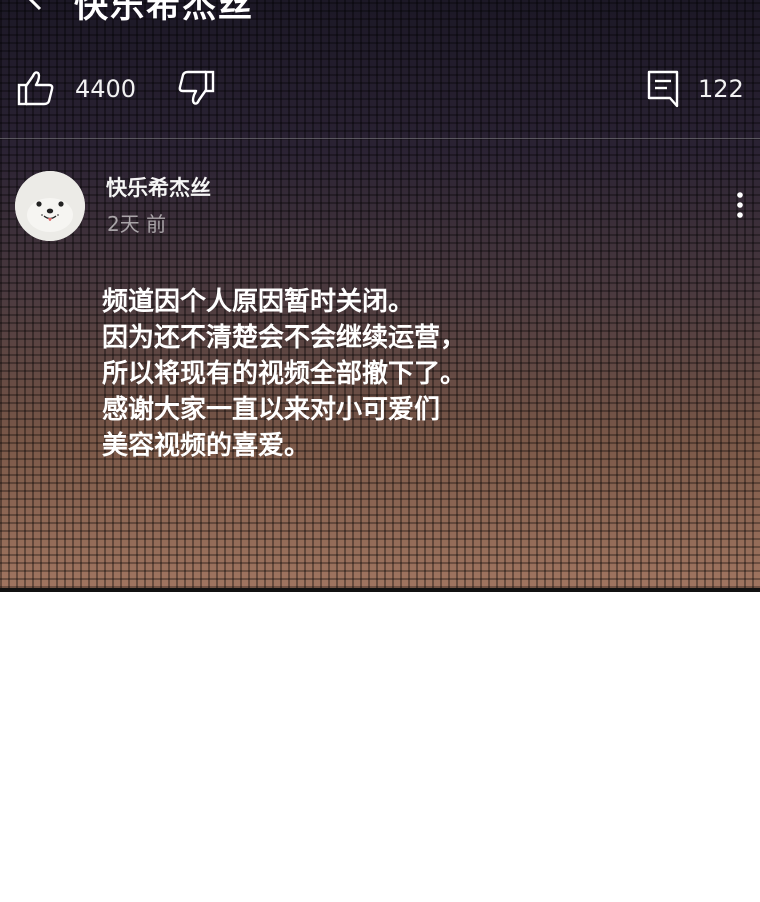 The width and height of the screenshot is (760, 902). What do you see at coordinates (380, 13) in the screenshot?
I see `title-bar: 快乐希杰丝` at bounding box center [380, 13].